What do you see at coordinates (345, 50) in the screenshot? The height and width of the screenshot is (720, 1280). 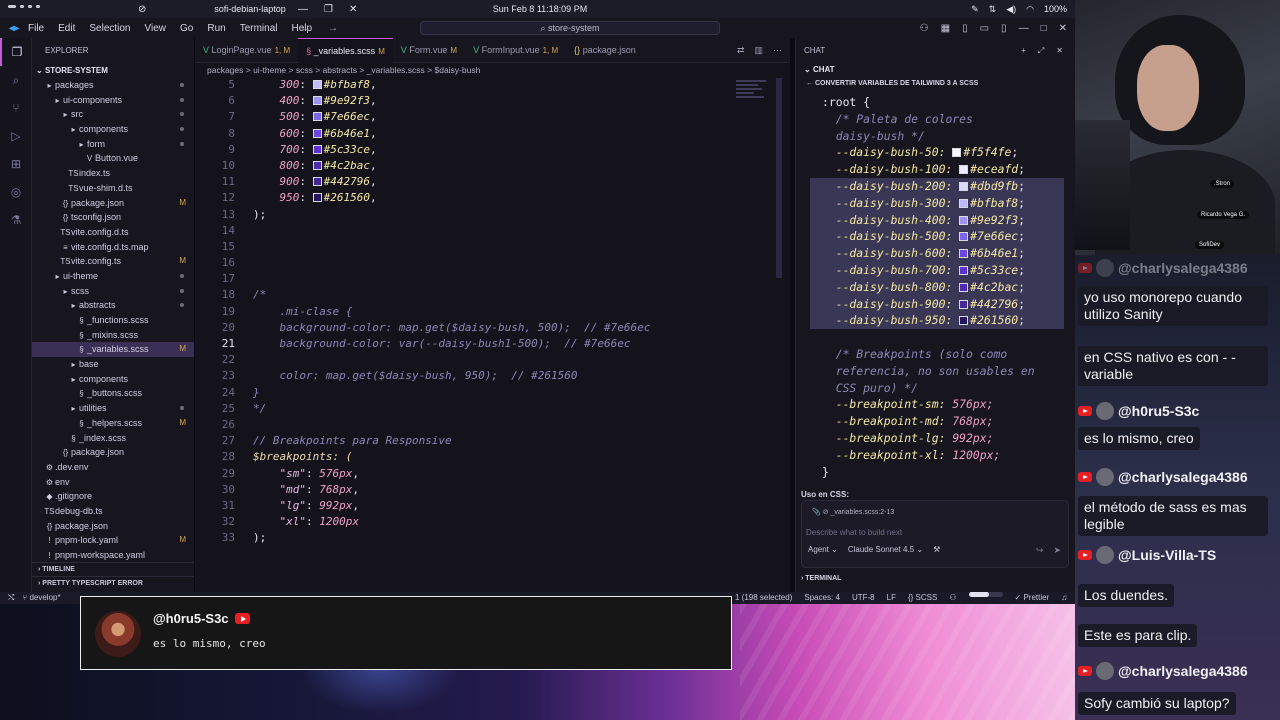 I see `editor-tab: § _variables.scss M` at bounding box center [345, 50].